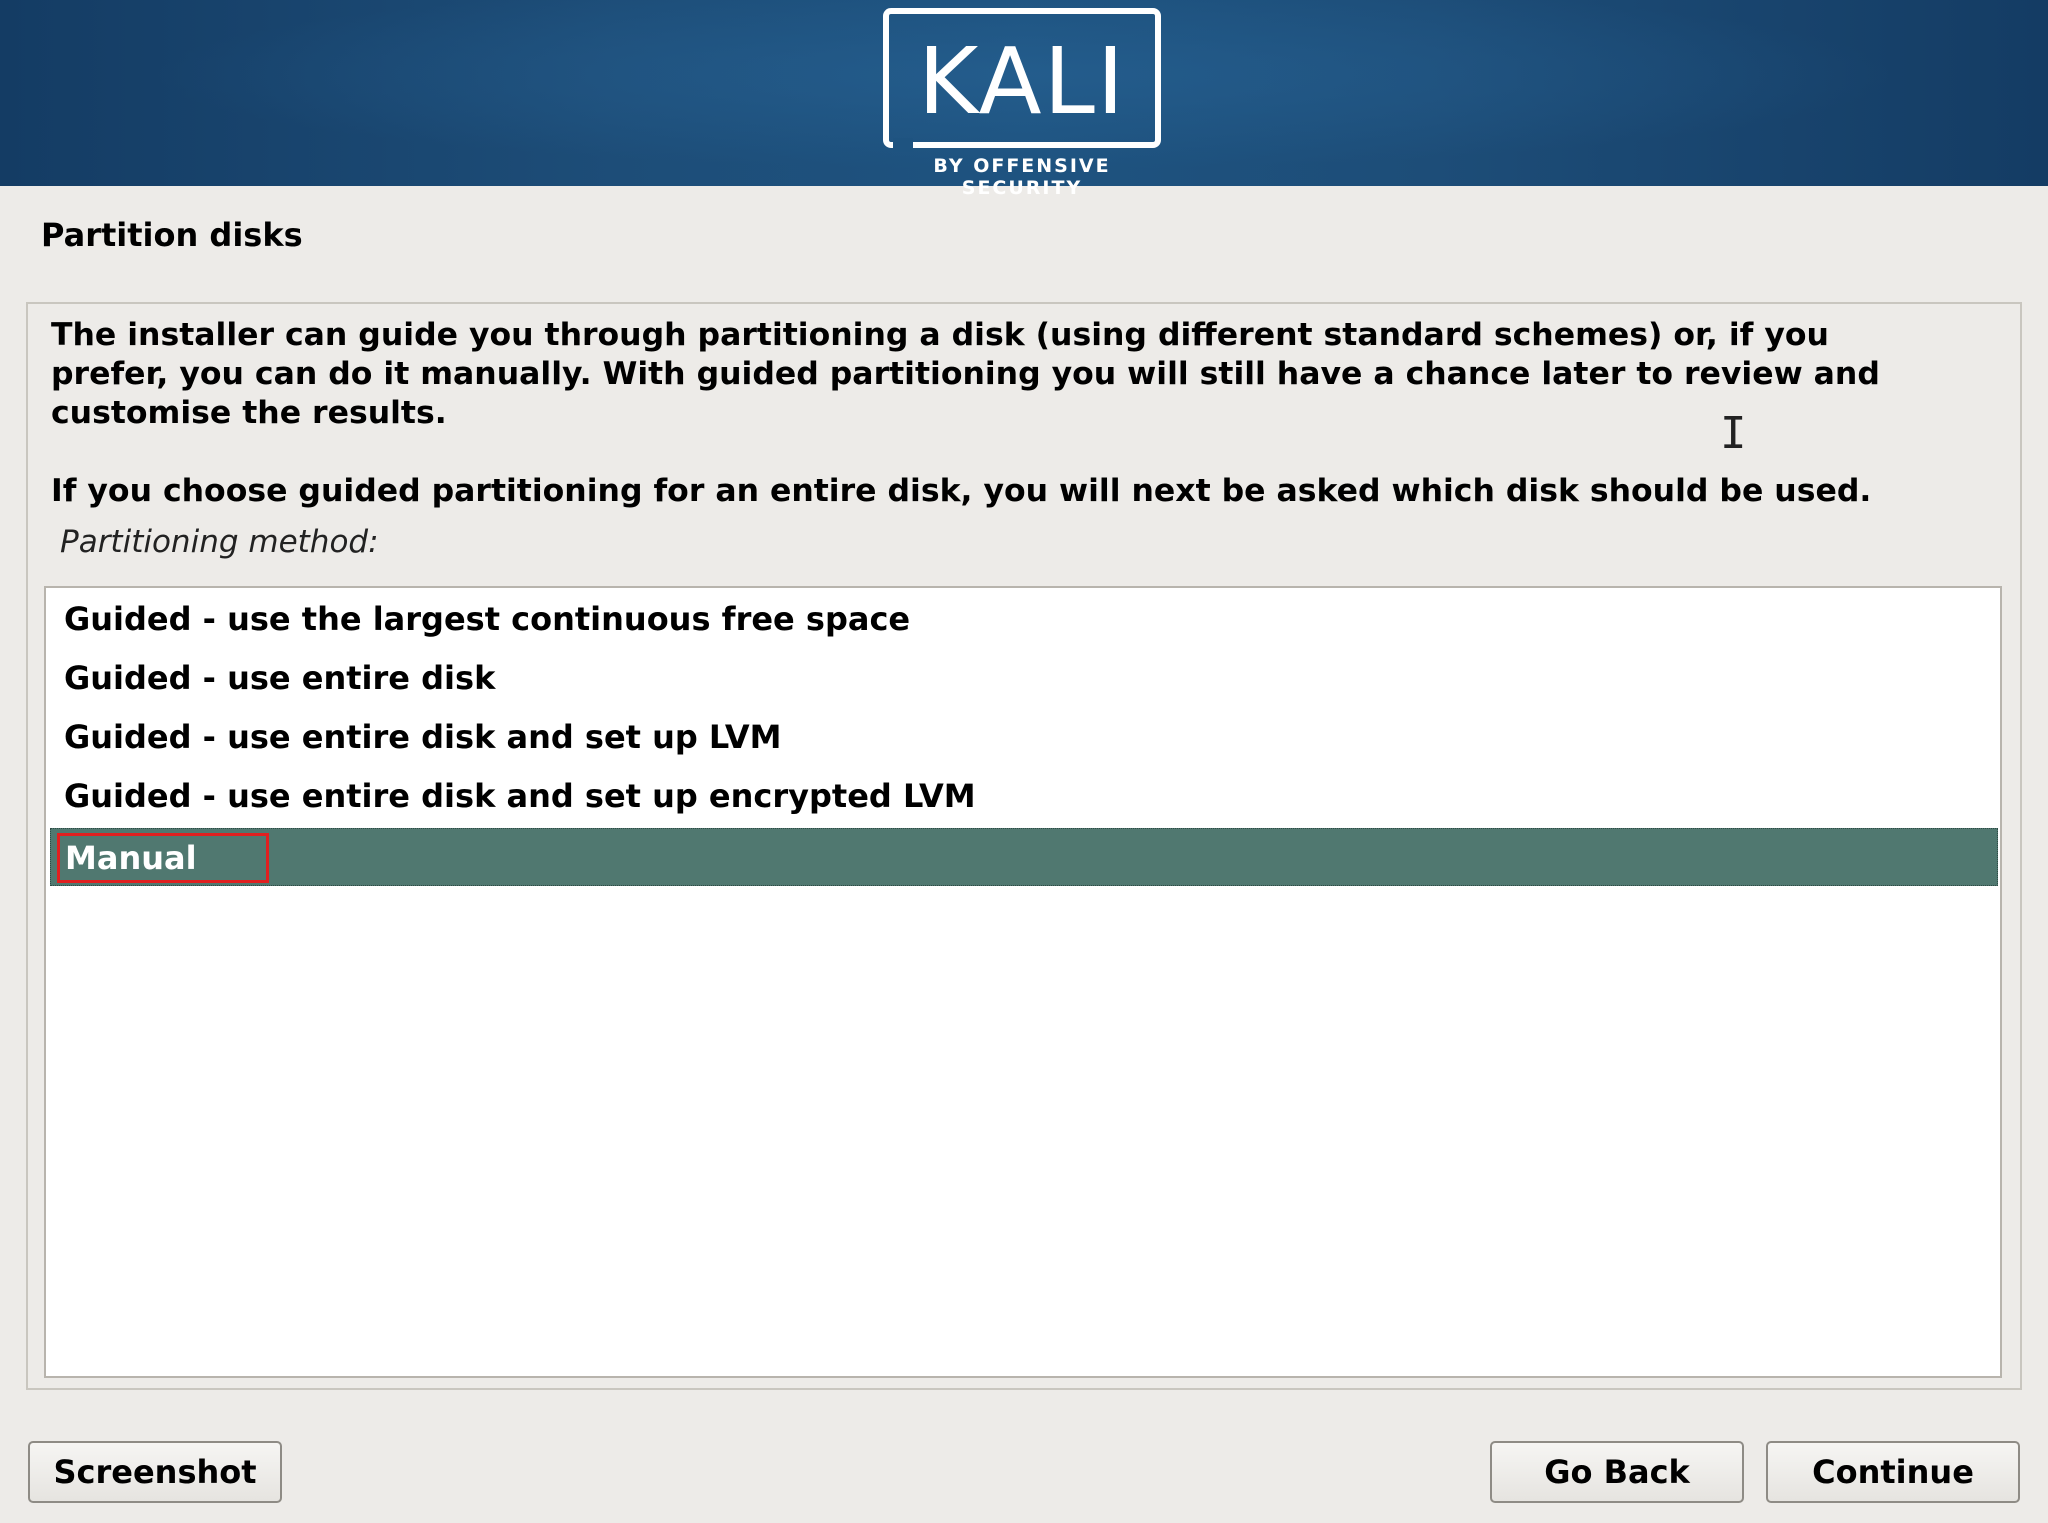 This screenshot has height=1523, width=2048. What do you see at coordinates (1022, 81) in the screenshot?
I see `logo-text: KALI` at bounding box center [1022, 81].